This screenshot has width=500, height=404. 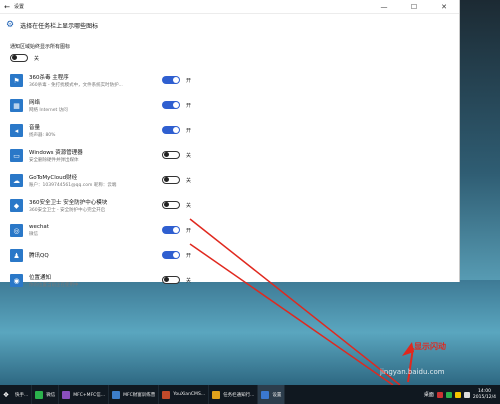 I want to click on cloud-icon: ☁, so click(x=16, y=180).